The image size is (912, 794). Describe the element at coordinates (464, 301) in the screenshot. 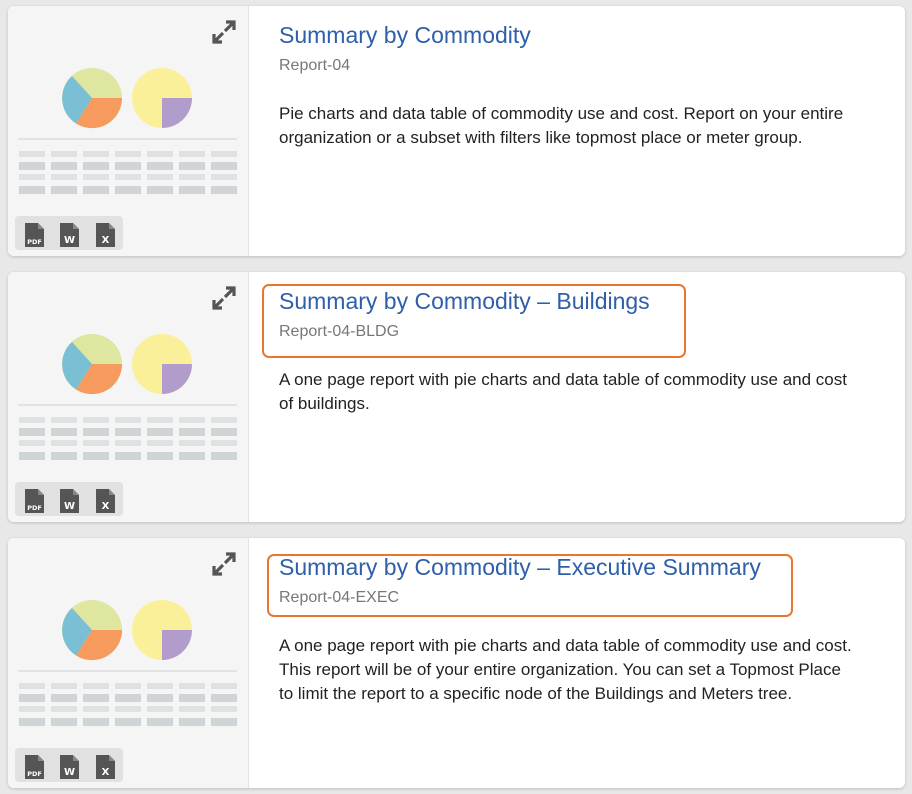

I see `report-title-link: Summary by Commodity – Buildings` at that location.